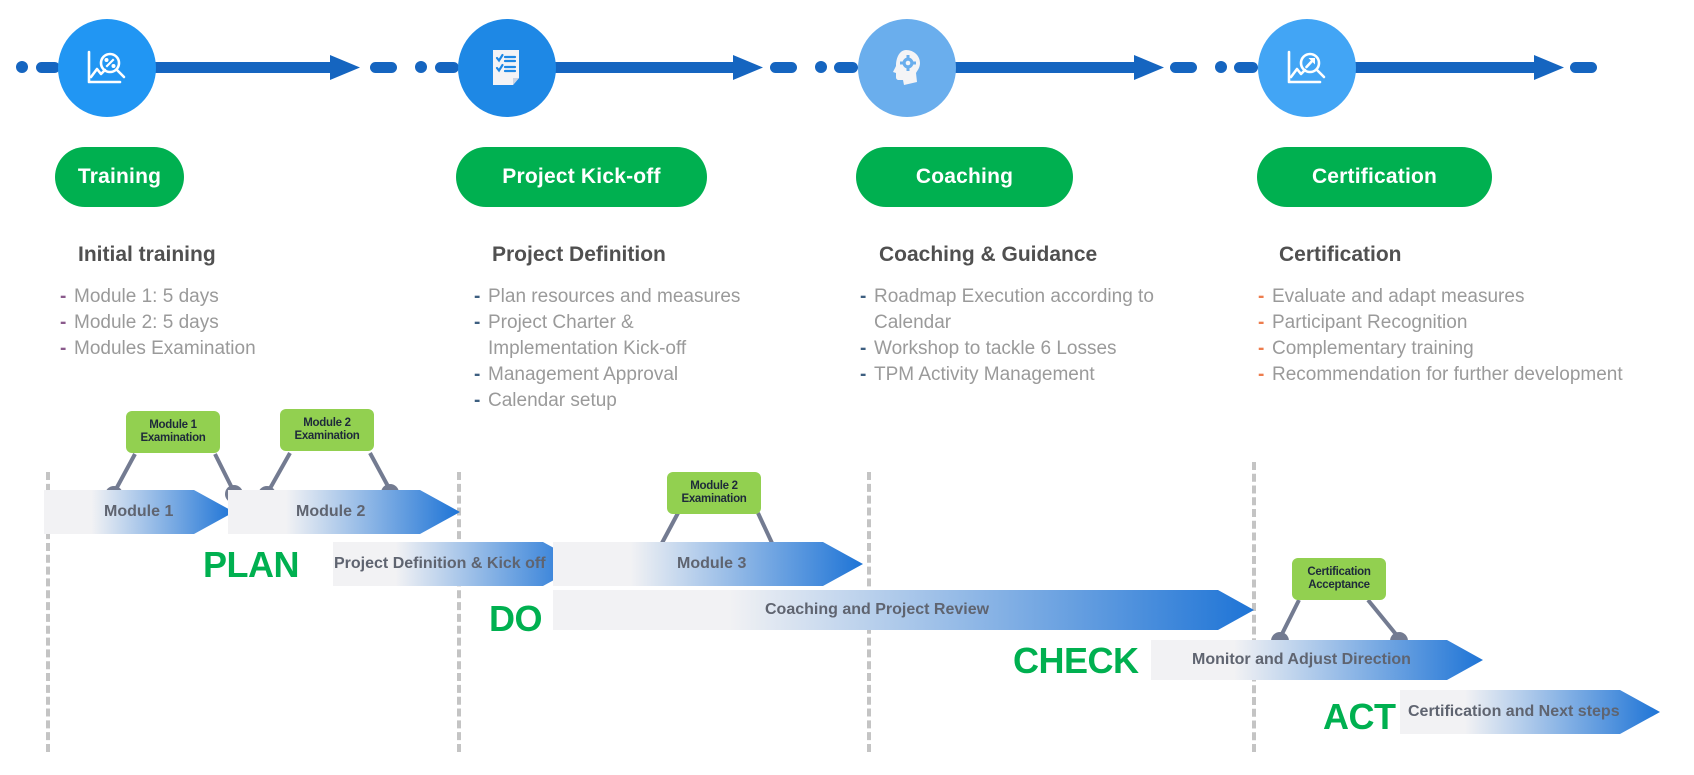 The width and height of the screenshot is (1694, 775). I want to click on pdca-check-label: CHECK, so click(1076, 660).